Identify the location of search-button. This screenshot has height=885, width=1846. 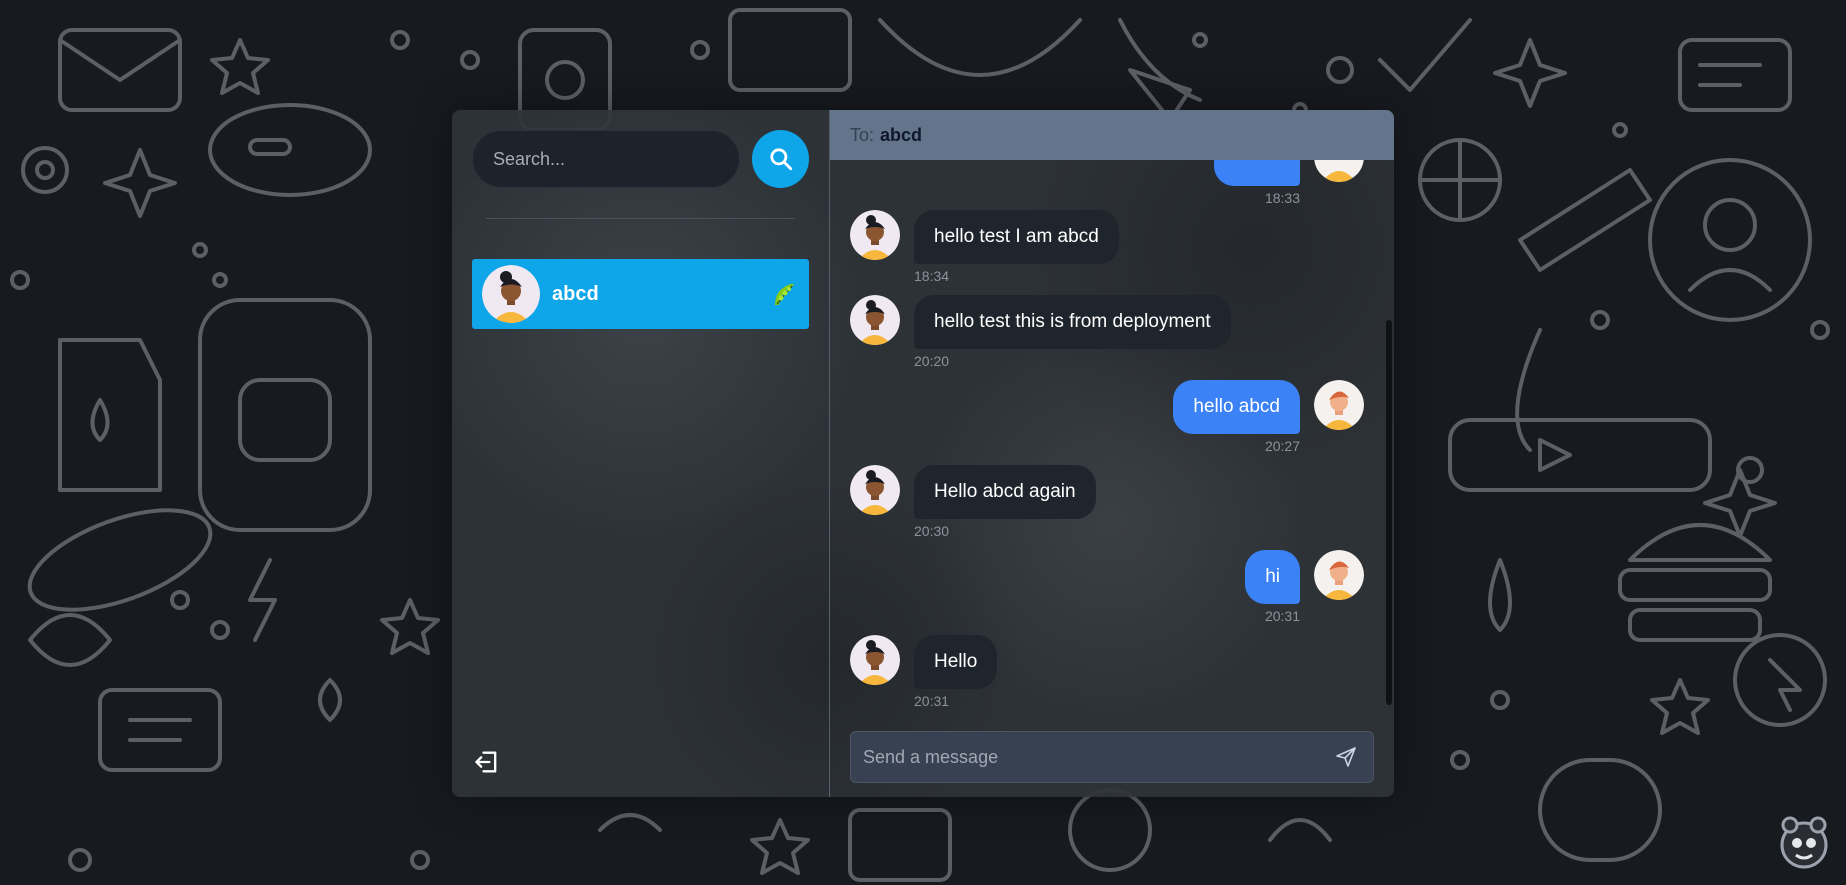
(780, 159).